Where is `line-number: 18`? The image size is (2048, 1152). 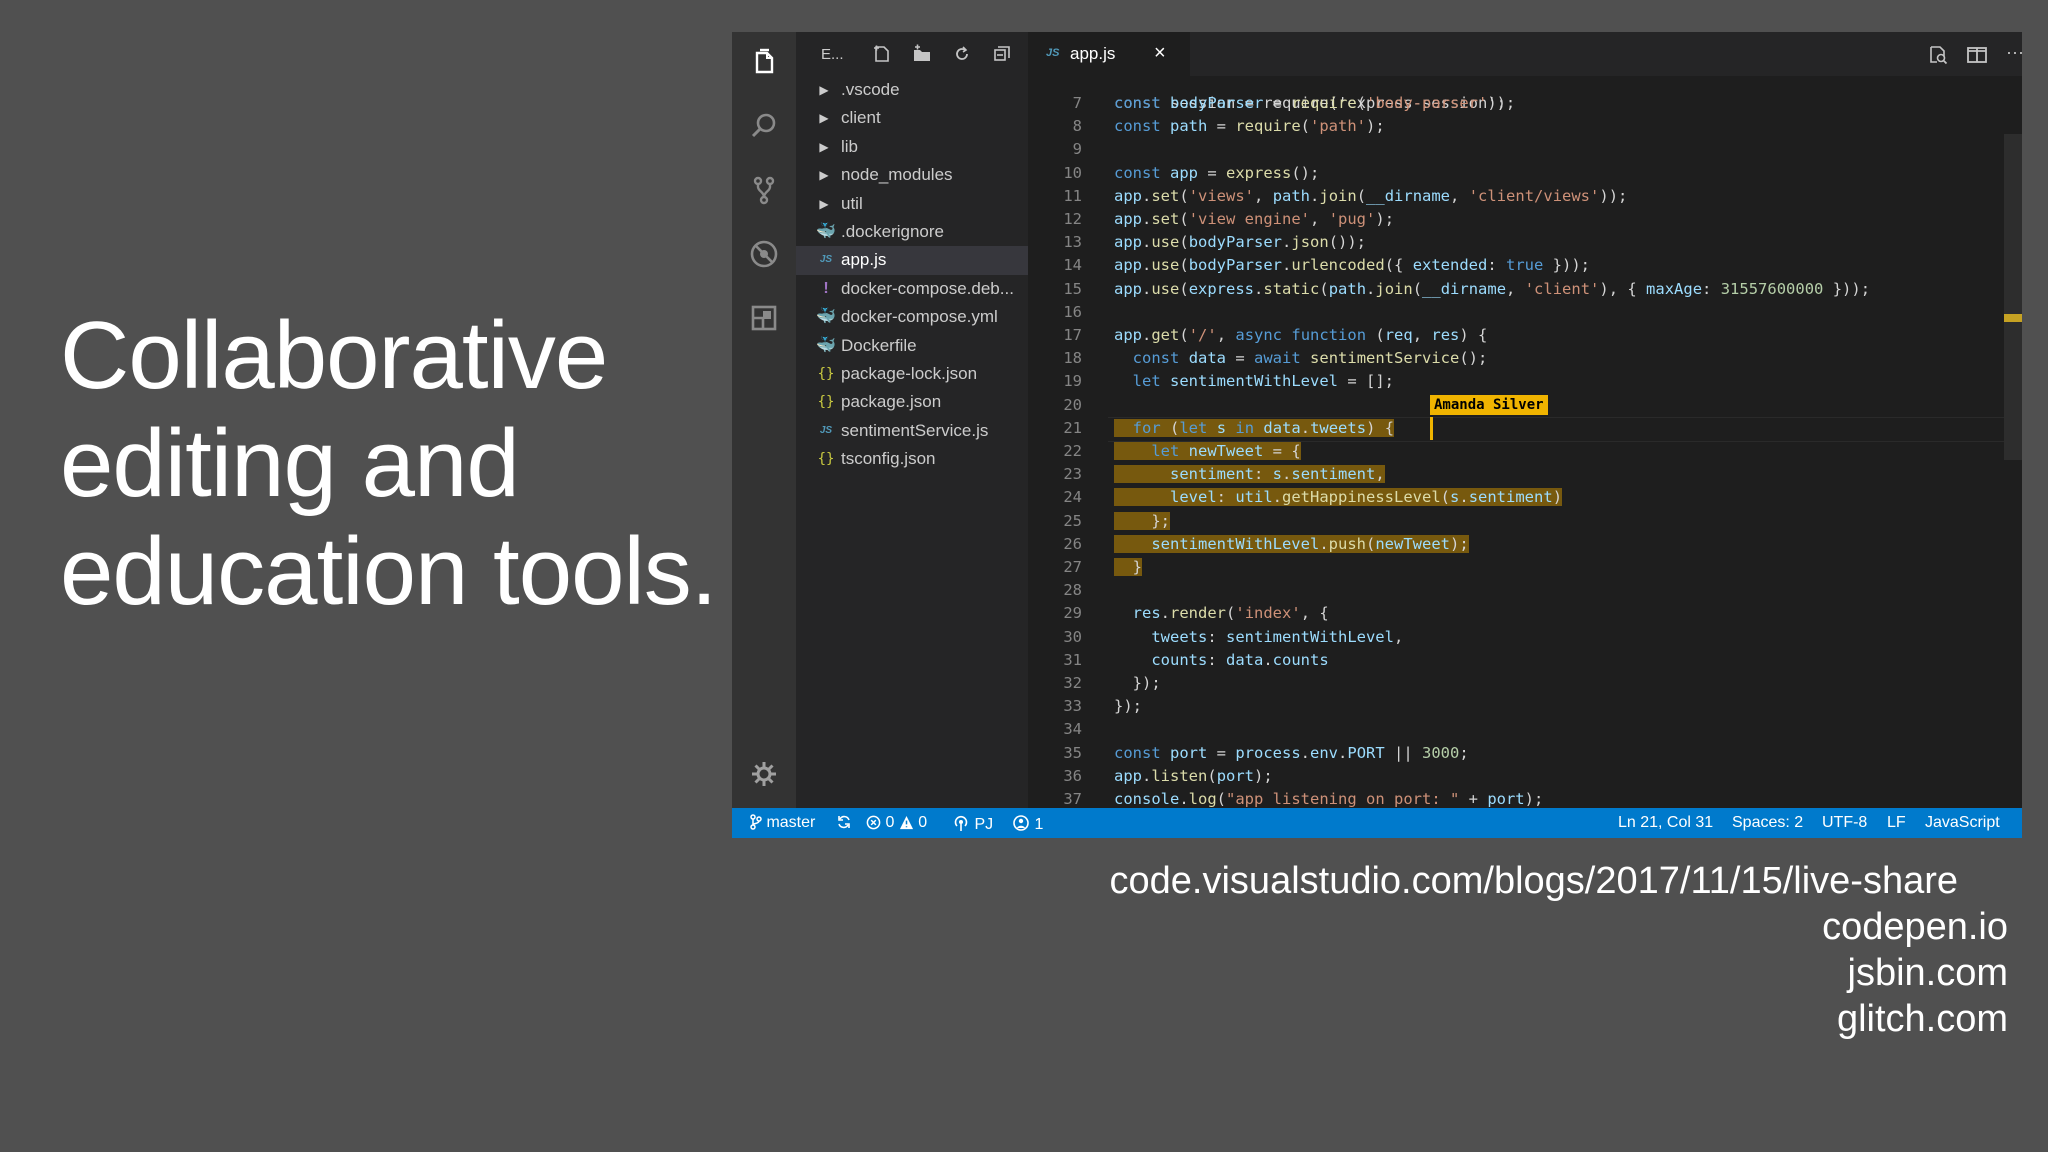 line-number: 18 is located at coordinates (1072, 358).